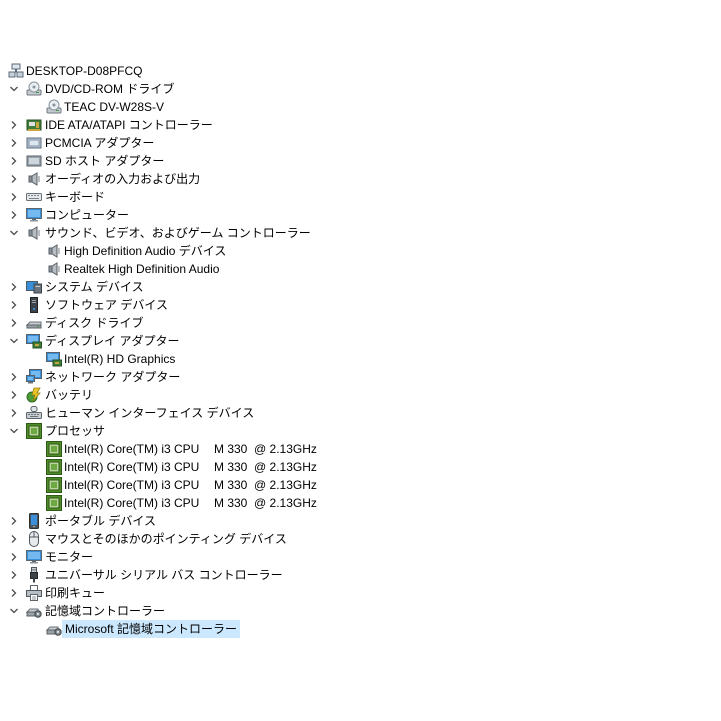 The width and height of the screenshot is (721, 721). What do you see at coordinates (87, 215) in the screenshot?
I see `tree-item-label: コンピューター` at bounding box center [87, 215].